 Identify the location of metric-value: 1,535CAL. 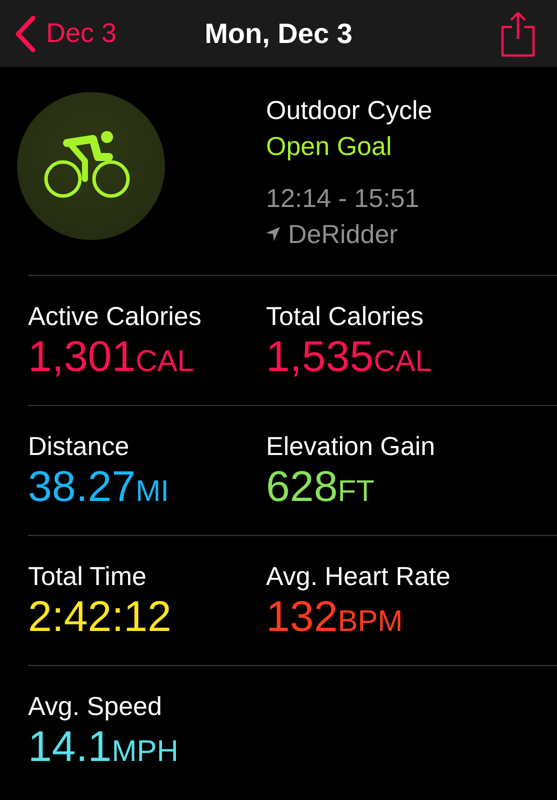
(349, 357).